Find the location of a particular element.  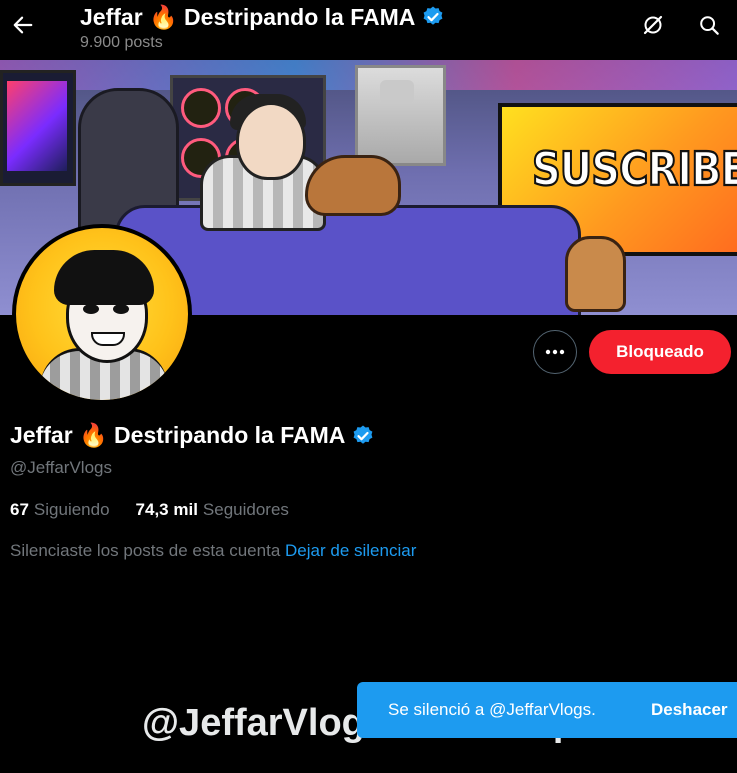

banner-plaque is located at coordinates (400, 115).